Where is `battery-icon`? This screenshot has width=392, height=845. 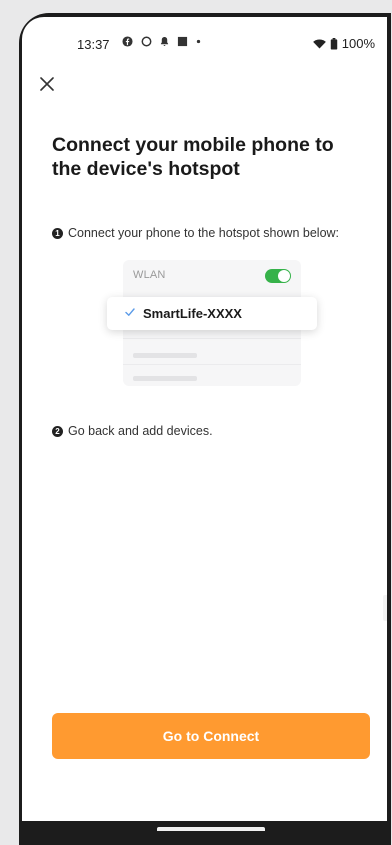
battery-icon is located at coordinates (333, 43).